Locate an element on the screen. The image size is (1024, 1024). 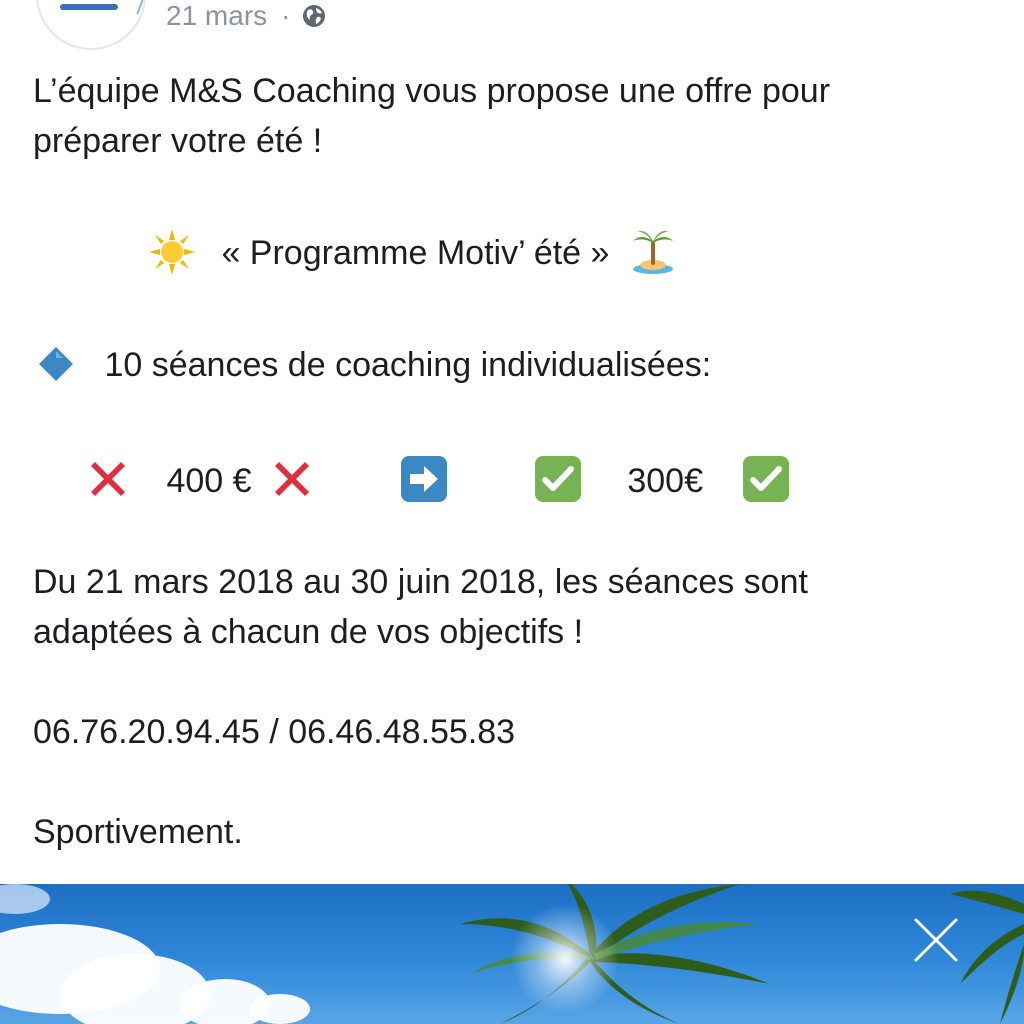
blue-diamond-icon is located at coordinates (56, 364).